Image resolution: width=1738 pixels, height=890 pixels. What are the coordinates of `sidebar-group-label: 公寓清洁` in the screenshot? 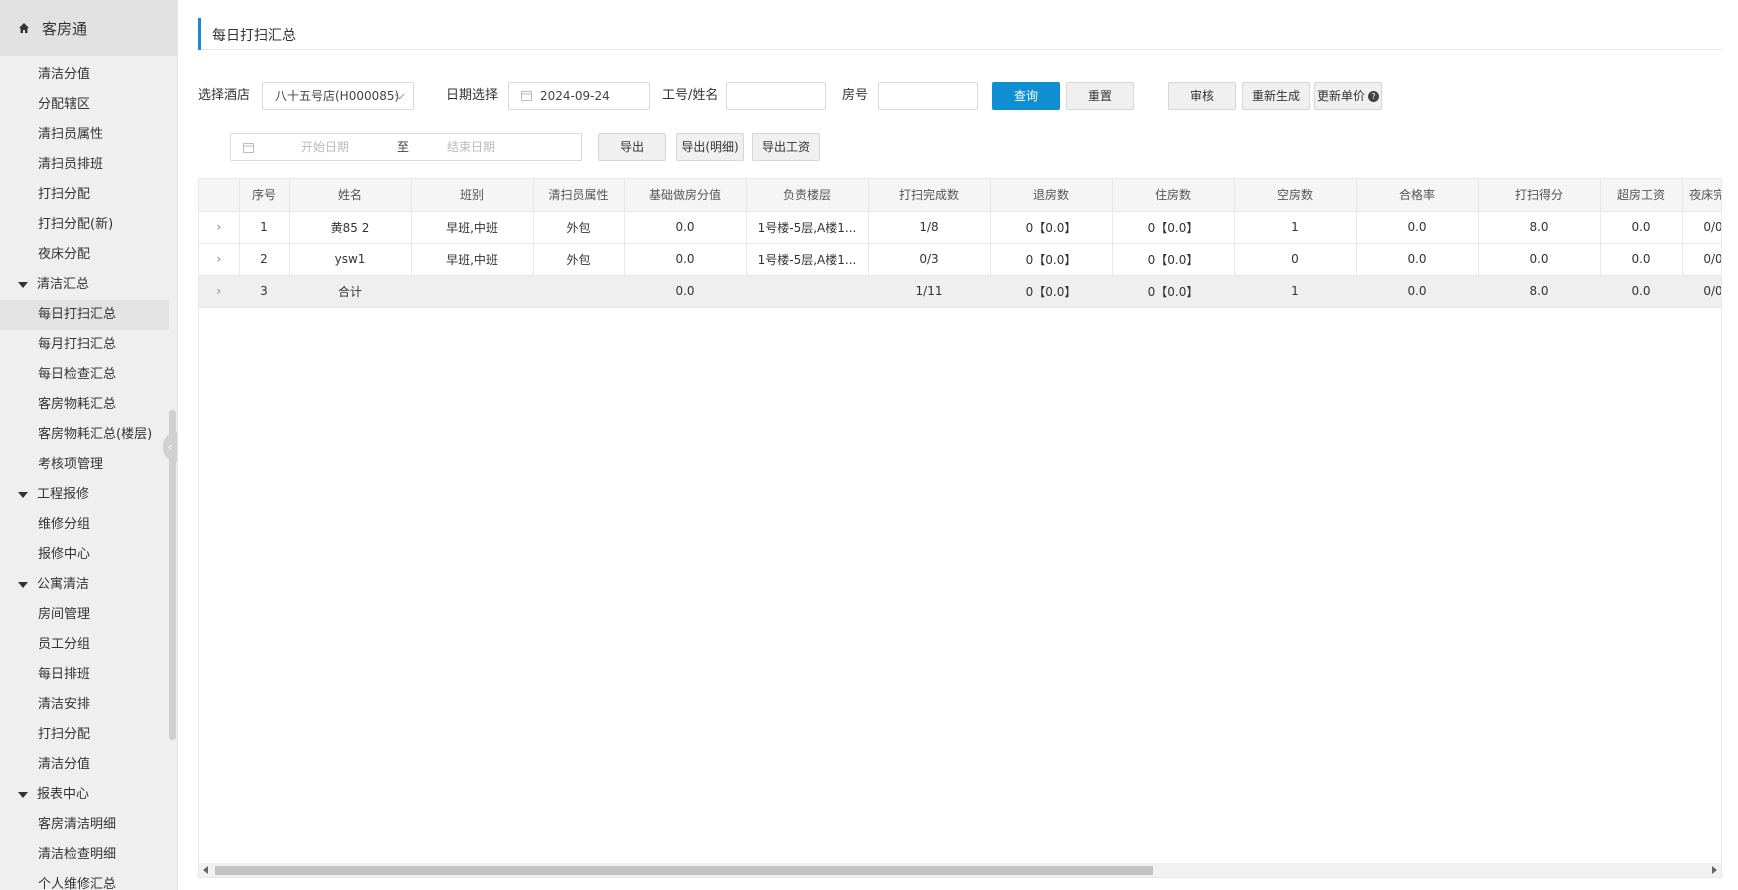 It's located at (63, 584).